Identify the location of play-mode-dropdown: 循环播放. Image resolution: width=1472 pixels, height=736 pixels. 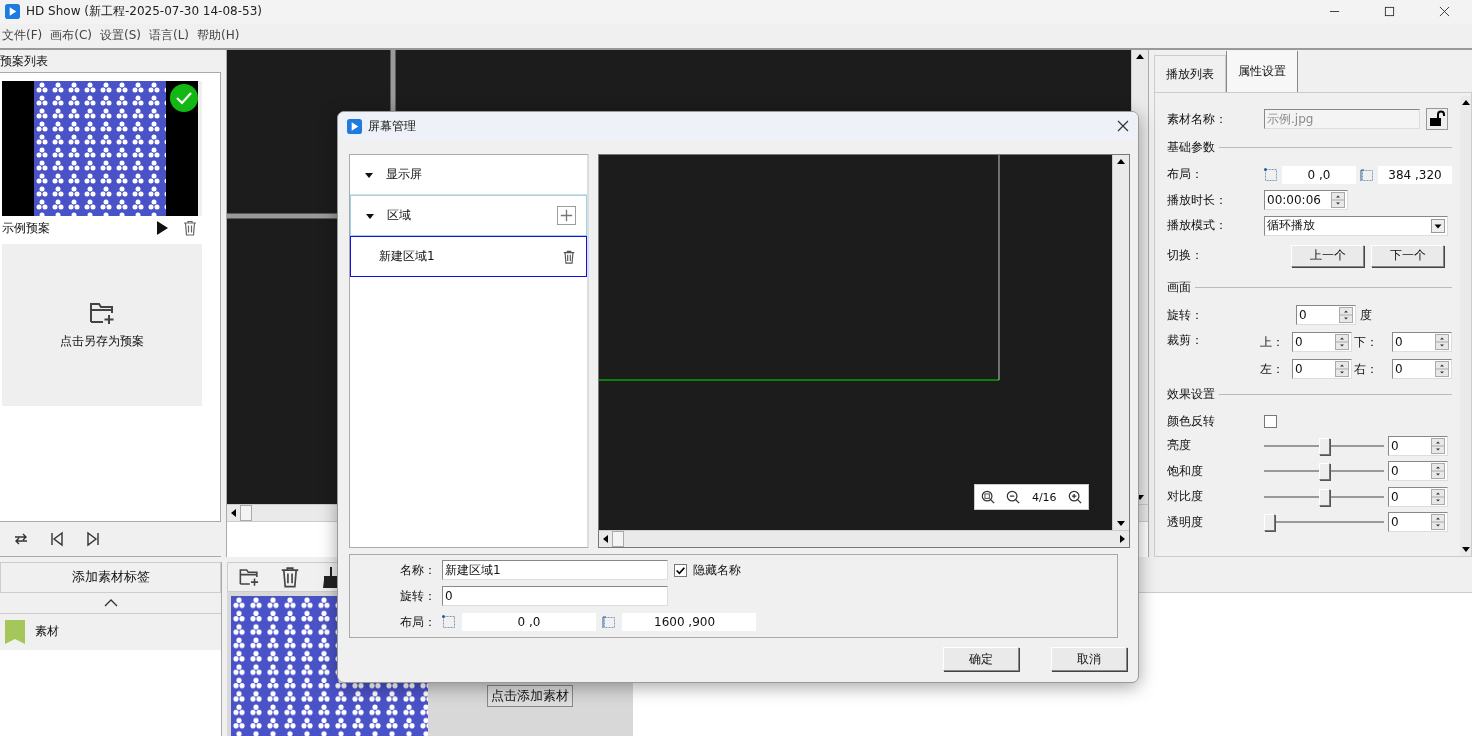
(1356, 225).